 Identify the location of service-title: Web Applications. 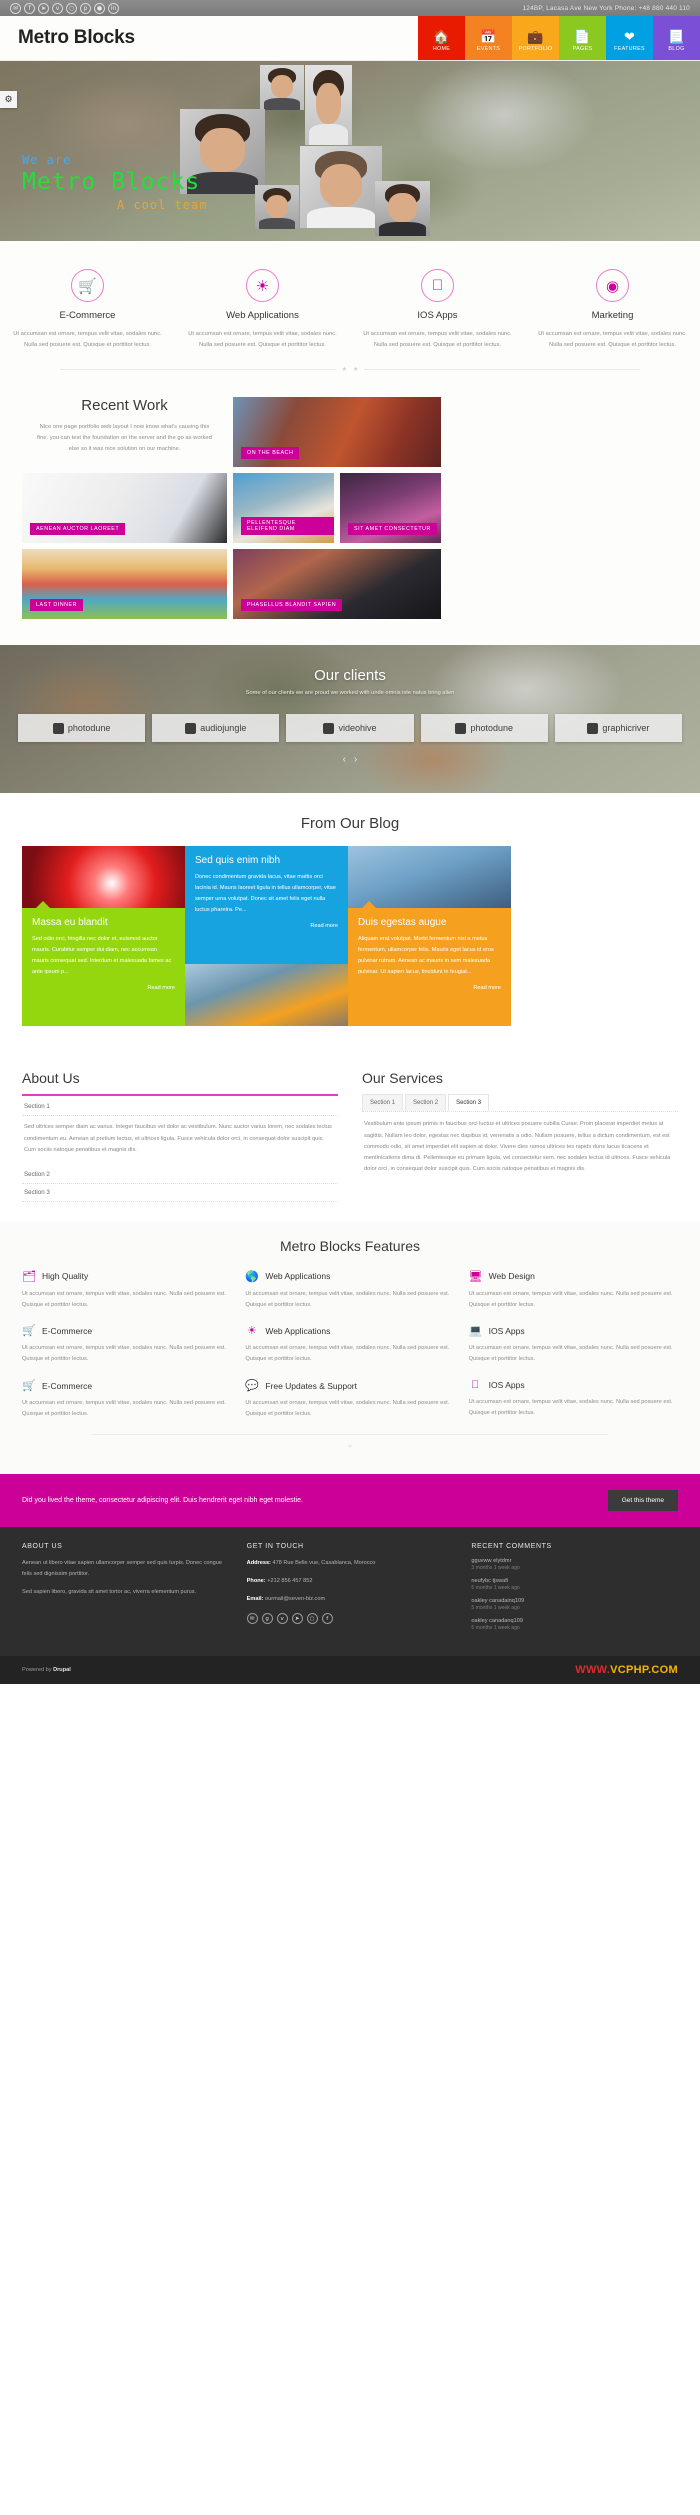
(262, 315).